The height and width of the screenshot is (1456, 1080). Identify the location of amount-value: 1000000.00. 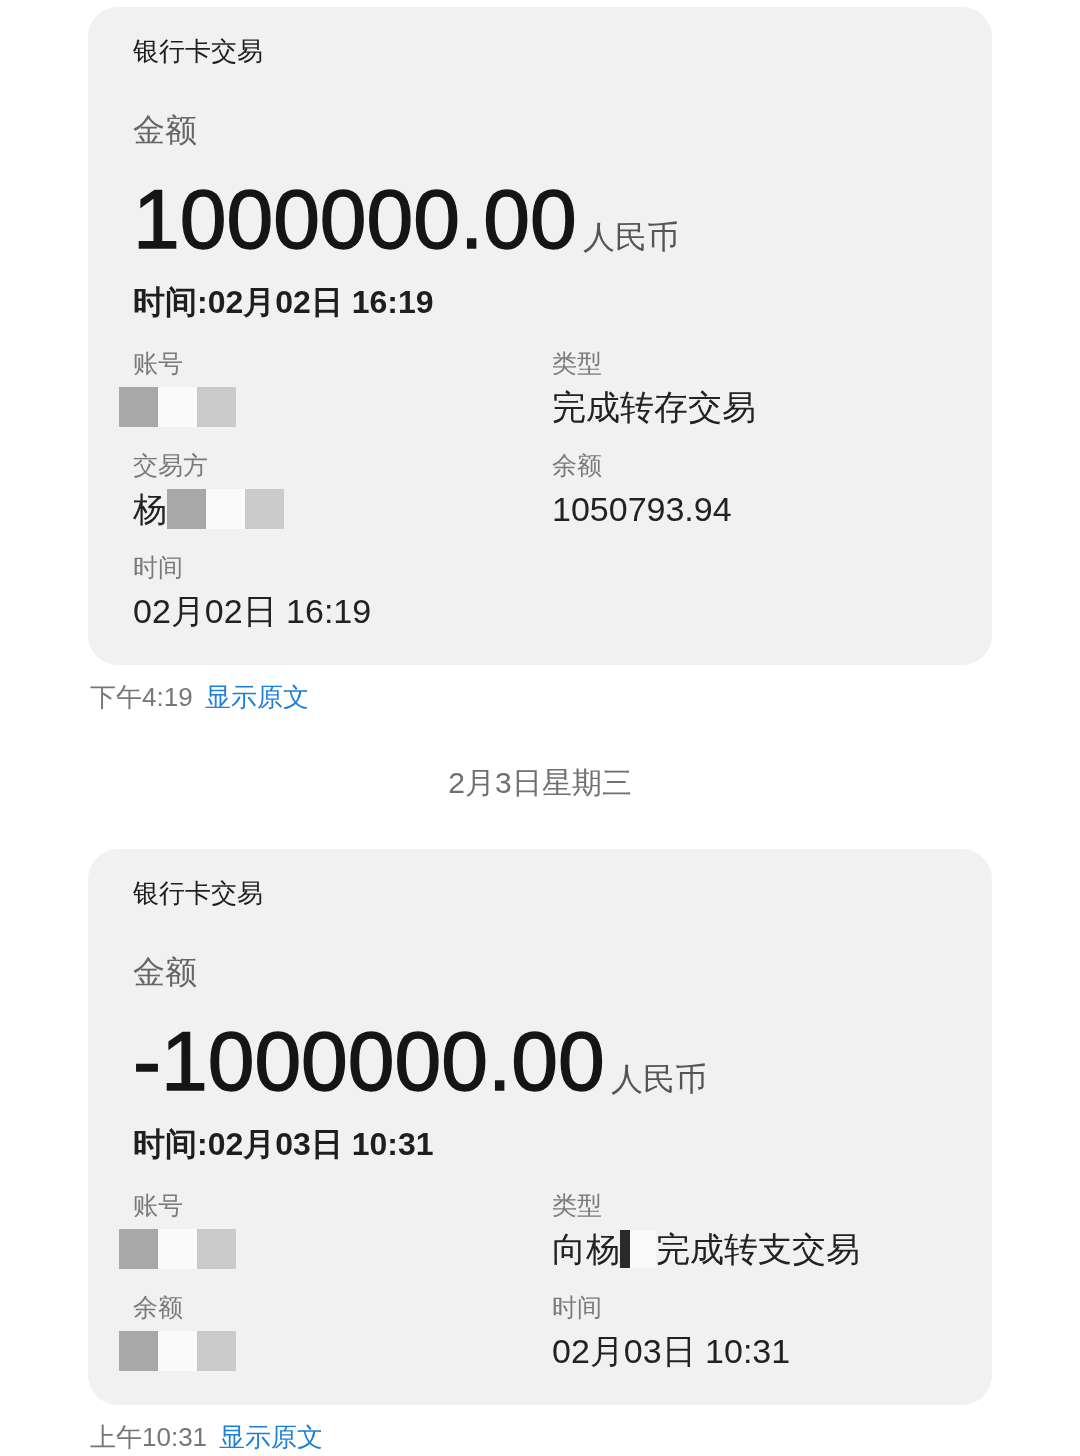
(355, 219).